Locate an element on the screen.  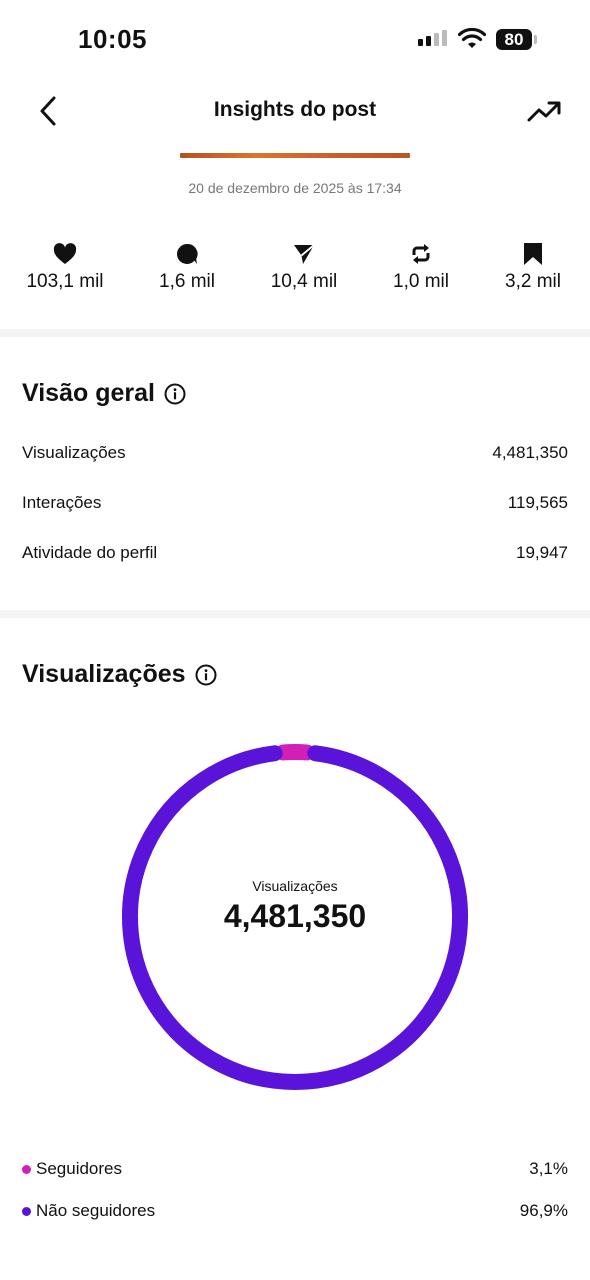
bookmark-icon is located at coordinates (533, 254).